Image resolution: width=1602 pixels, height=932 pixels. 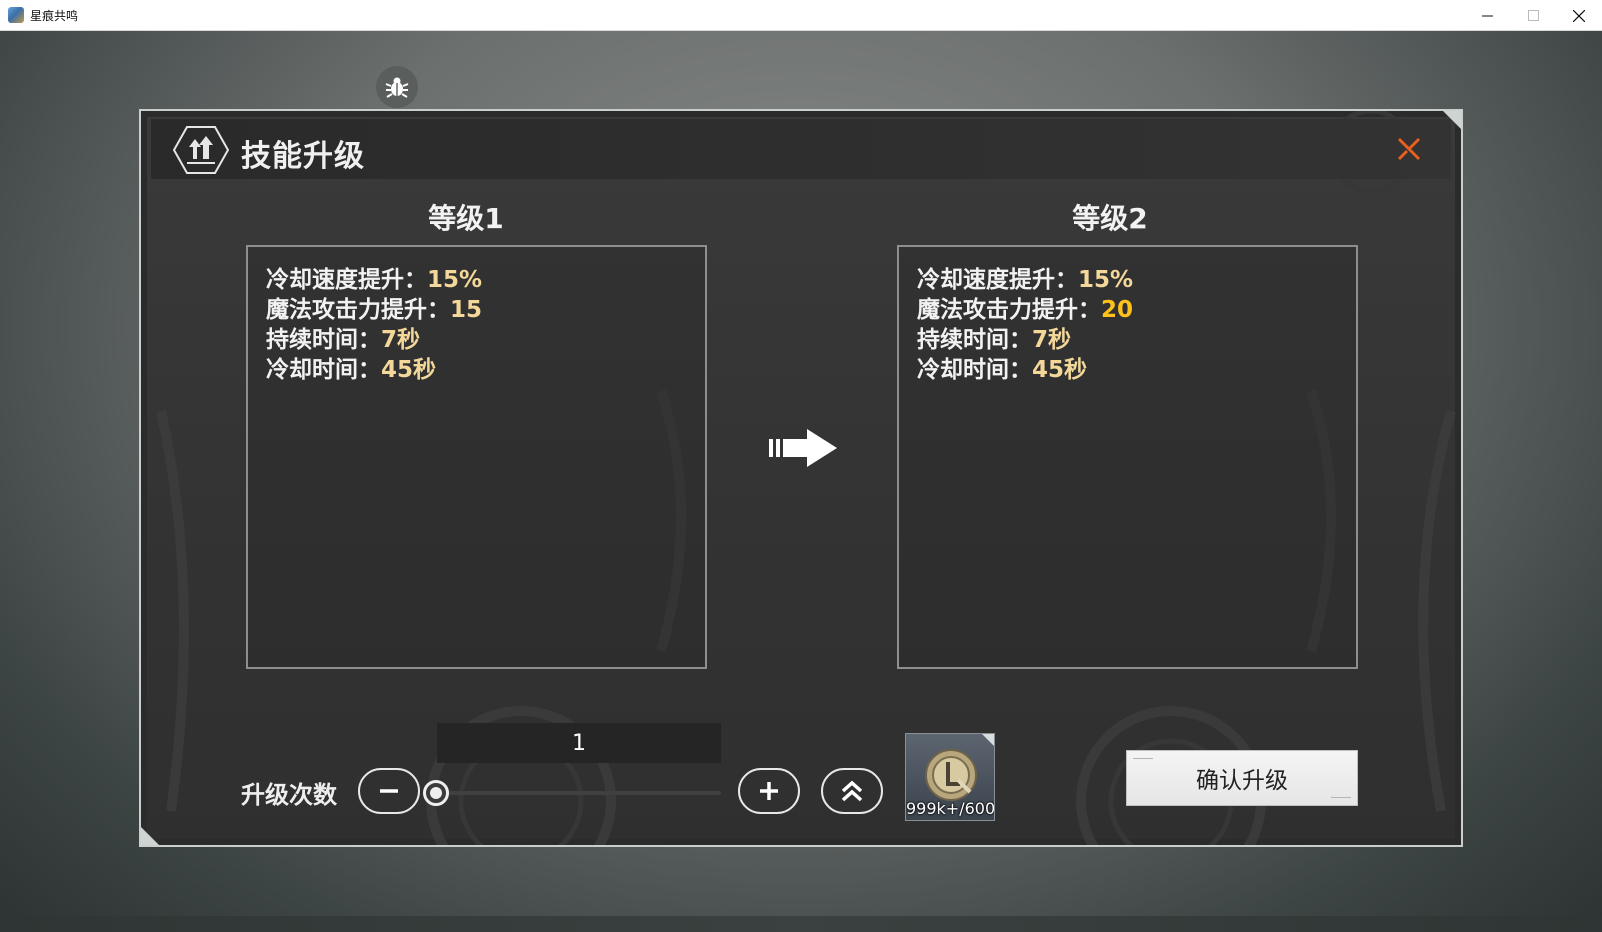 I want to click on double-chevron-up-icon, so click(x=852, y=791).